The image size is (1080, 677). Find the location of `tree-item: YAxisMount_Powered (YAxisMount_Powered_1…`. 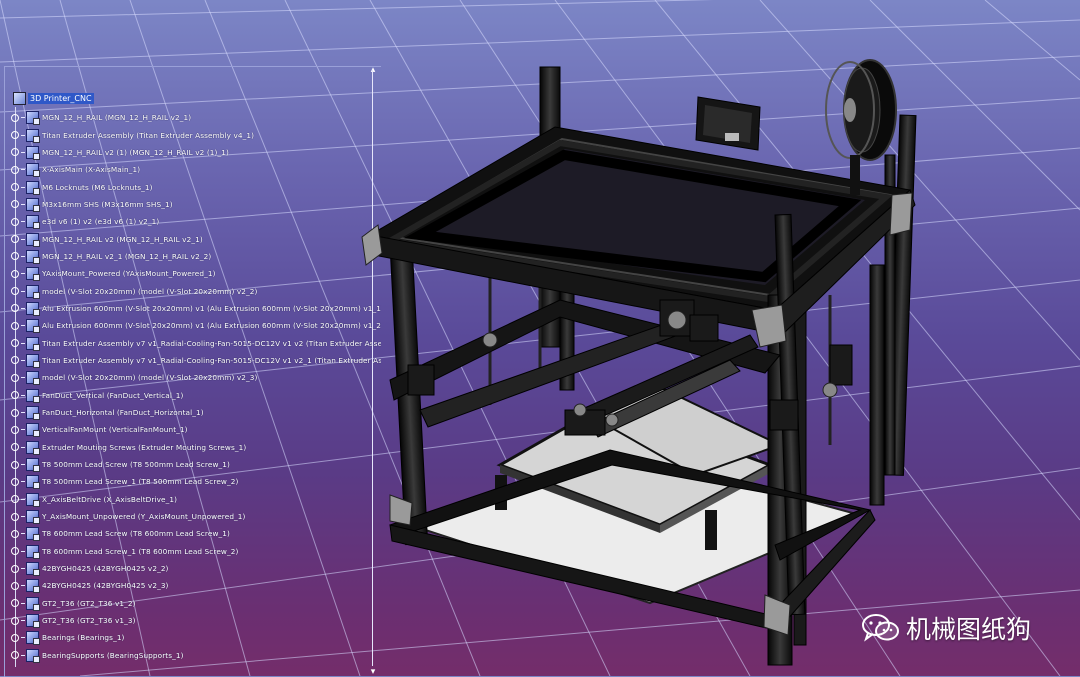

tree-item: YAxisMount_Powered (YAxisMount_Powered_1… is located at coordinates (193, 273).